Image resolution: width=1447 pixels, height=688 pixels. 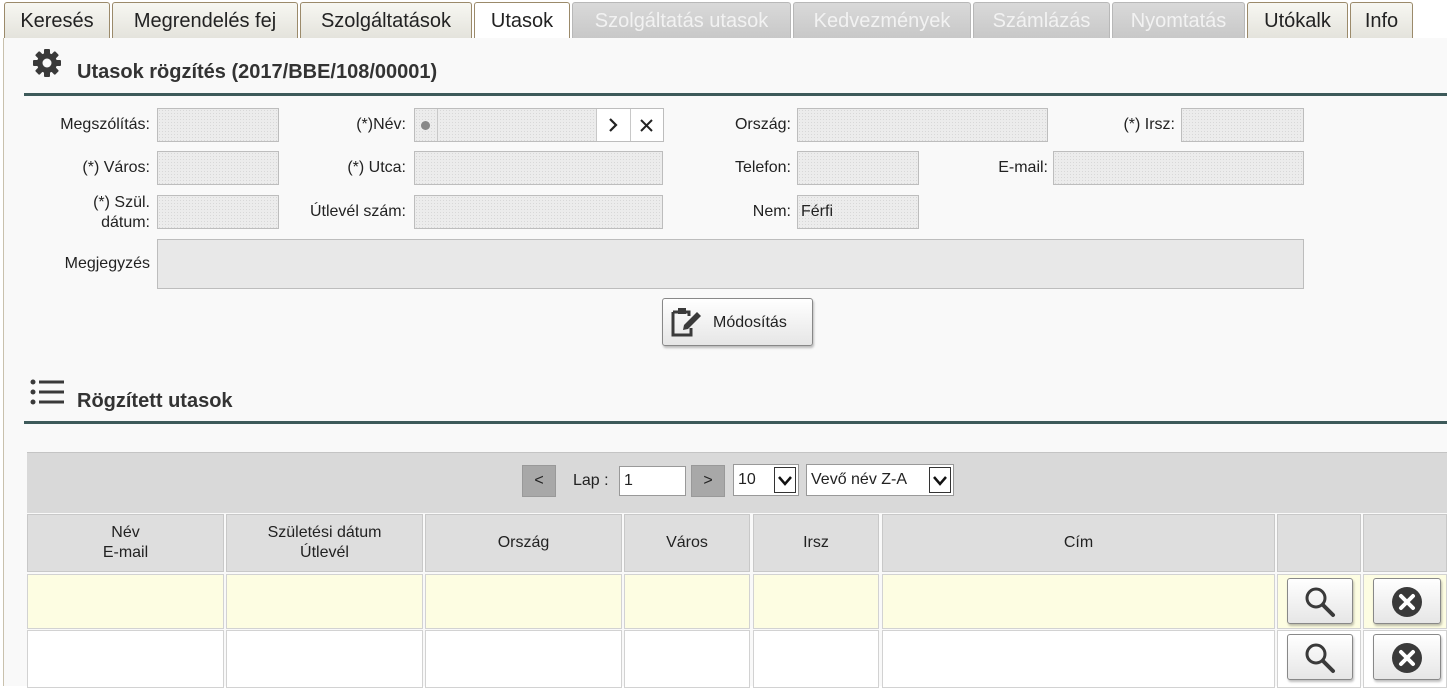 What do you see at coordinates (858, 212) in the screenshot?
I see `gender-field: Férfi` at bounding box center [858, 212].